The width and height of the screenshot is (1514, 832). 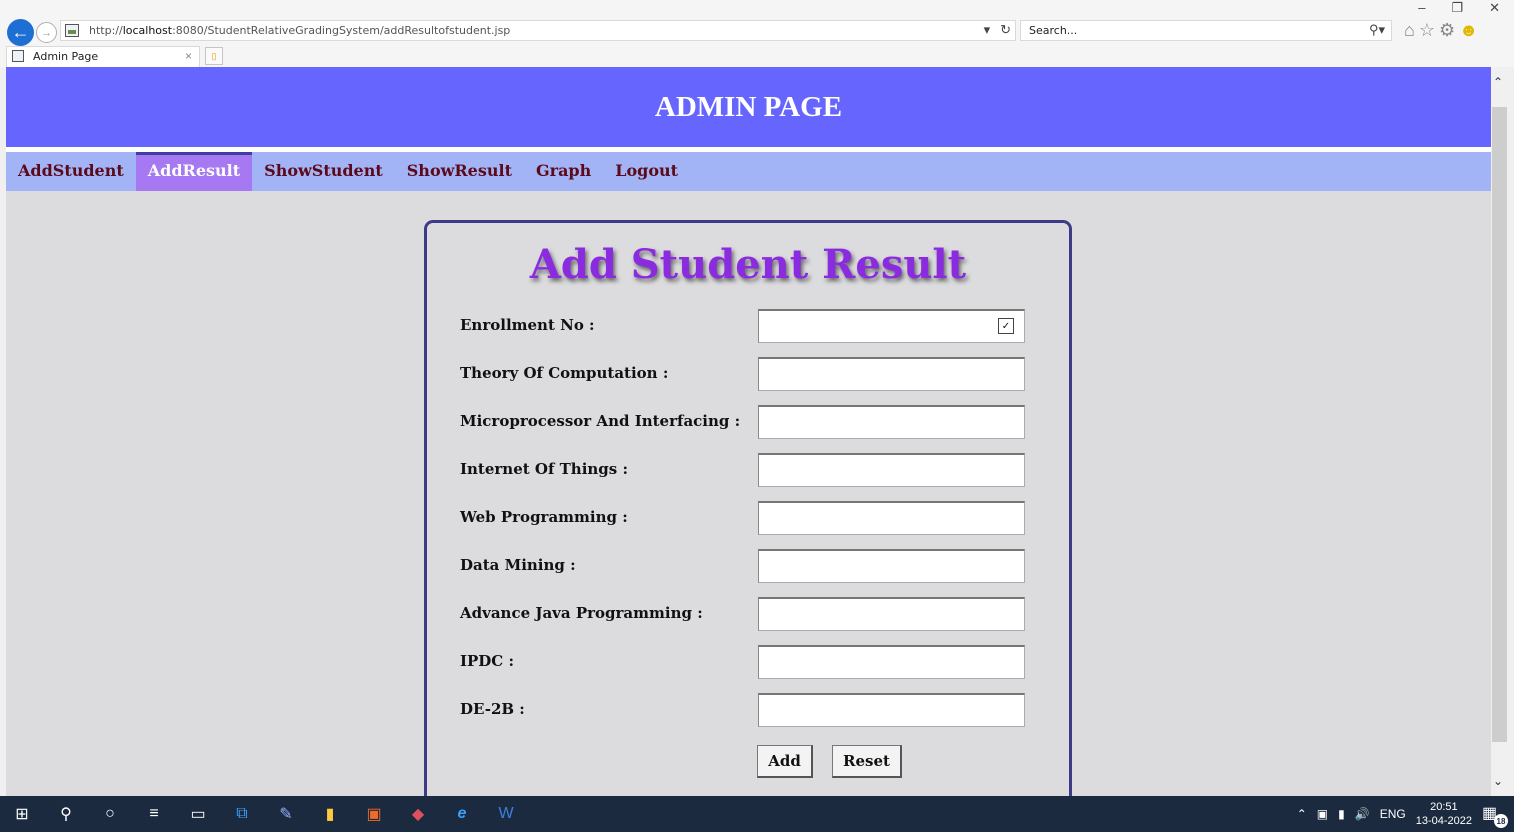 I want to click on clock-time: 20:51, so click(x=1444, y=807).